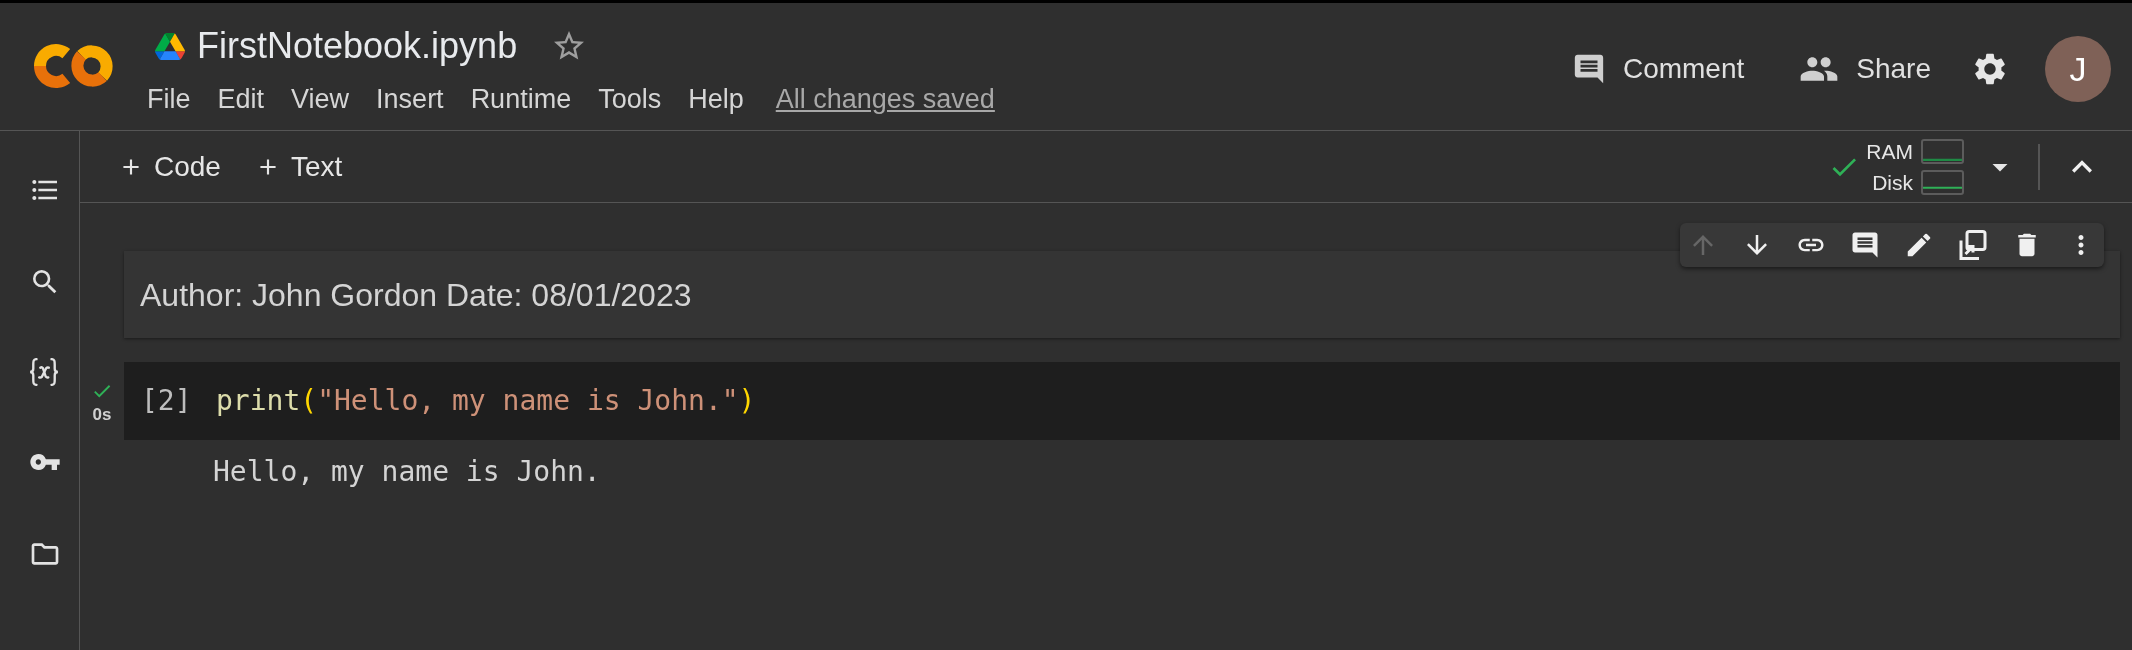  Describe the element at coordinates (1865, 245) in the screenshot. I see `comment-icon` at that location.